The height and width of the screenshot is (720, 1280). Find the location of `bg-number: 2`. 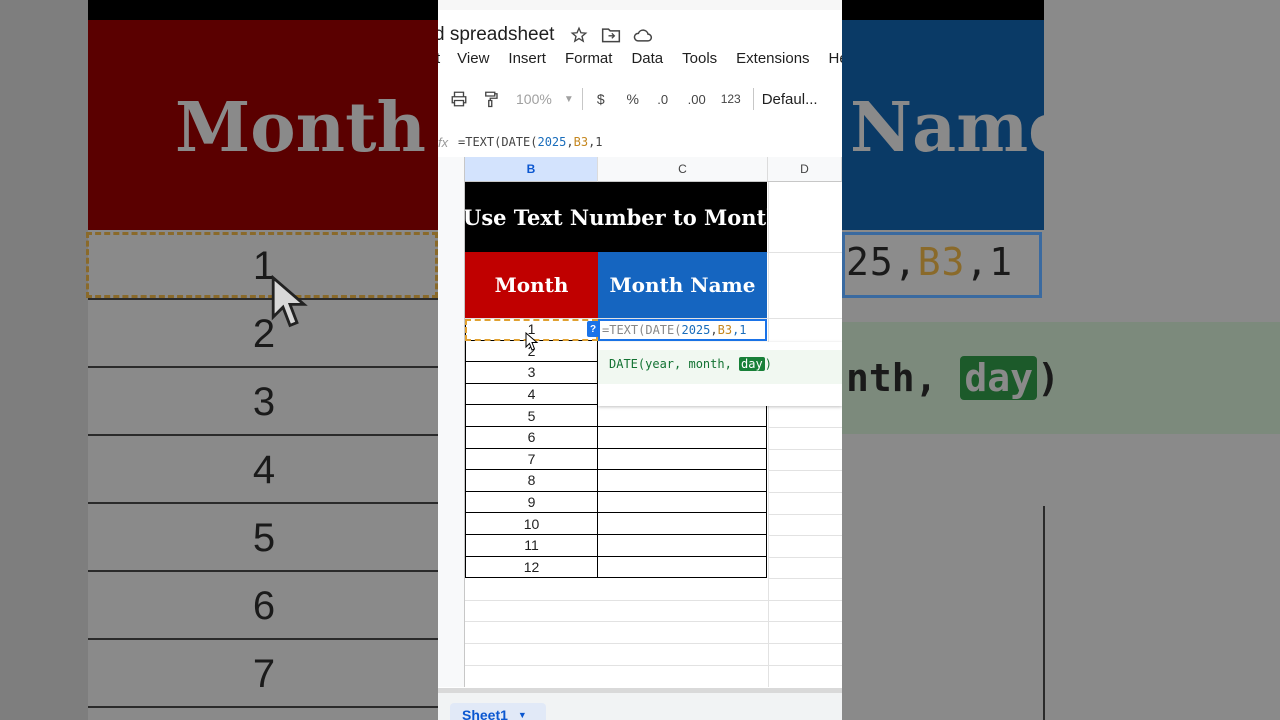

bg-number: 2 is located at coordinates (264, 334).